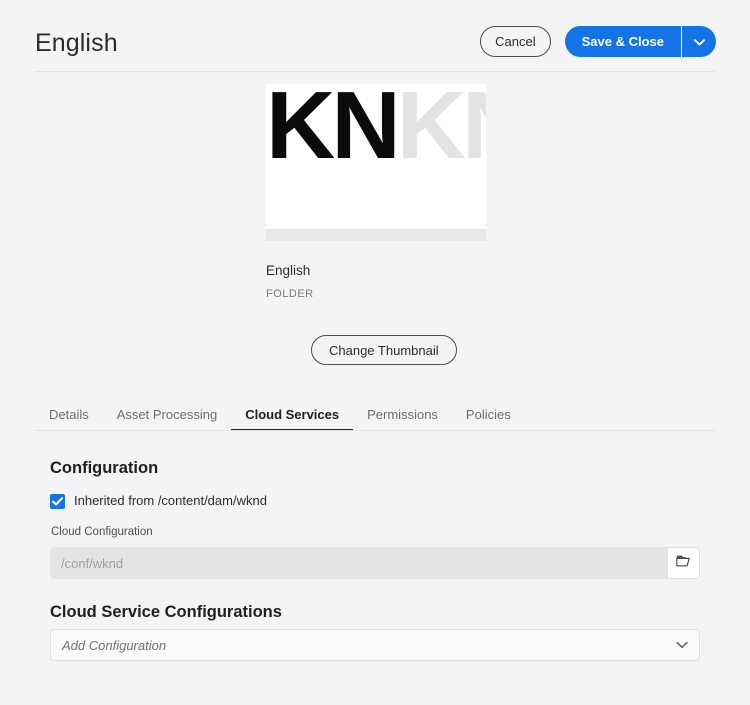  Describe the element at coordinates (170, 500) in the screenshot. I see `inherited-configuration-label: Inherited from /content/dam/wknd` at that location.